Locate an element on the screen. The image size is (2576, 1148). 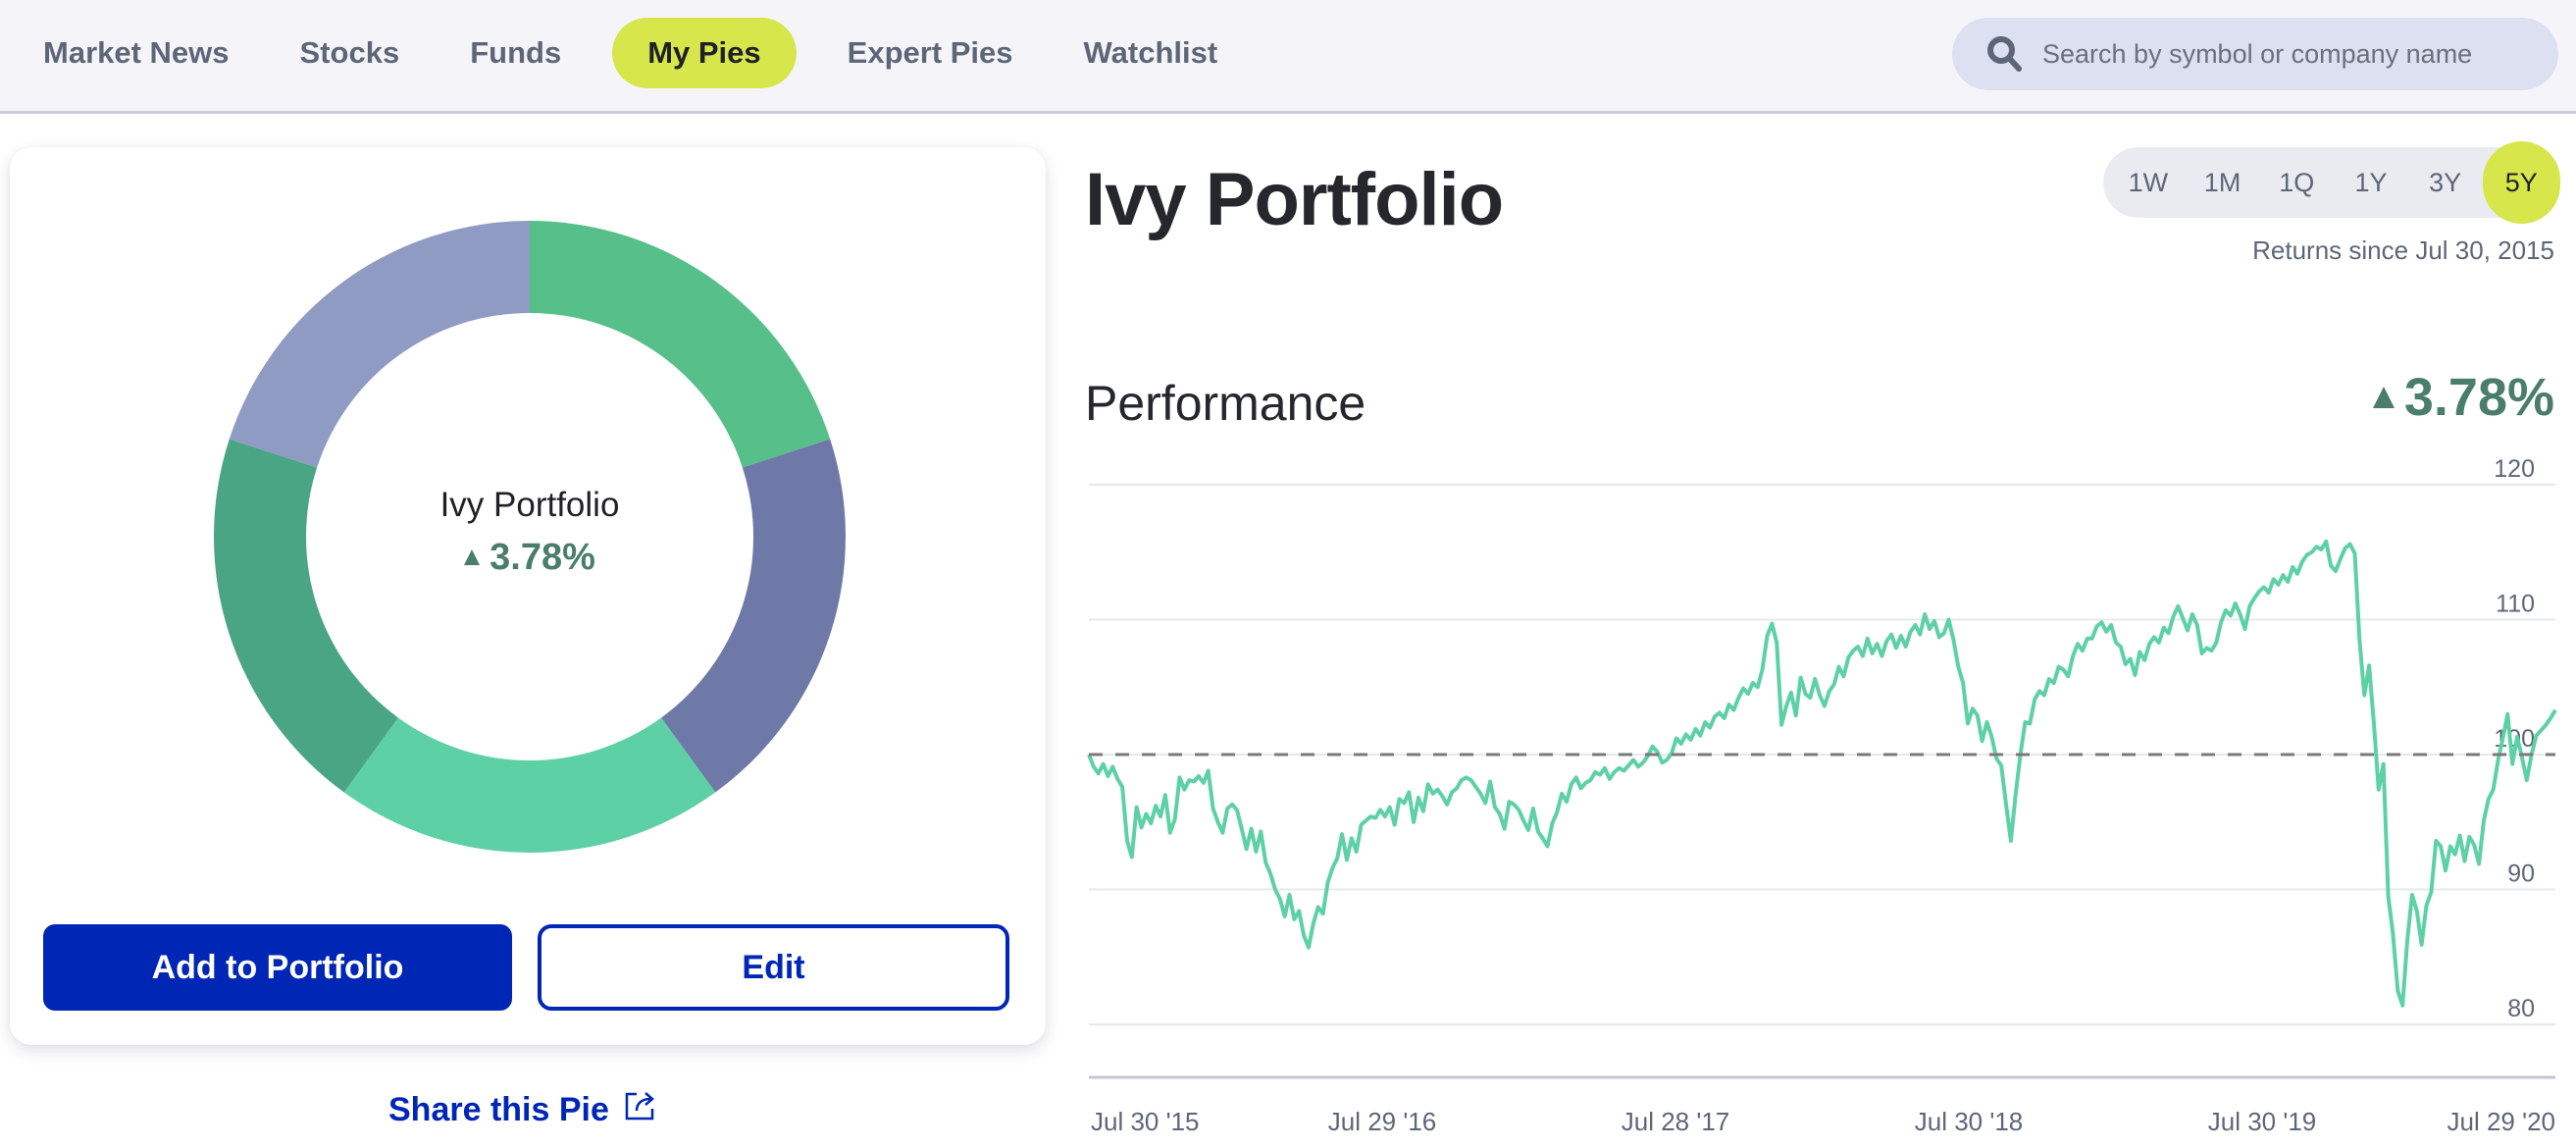
nav-item-funds: Funds is located at coordinates (515, 53).